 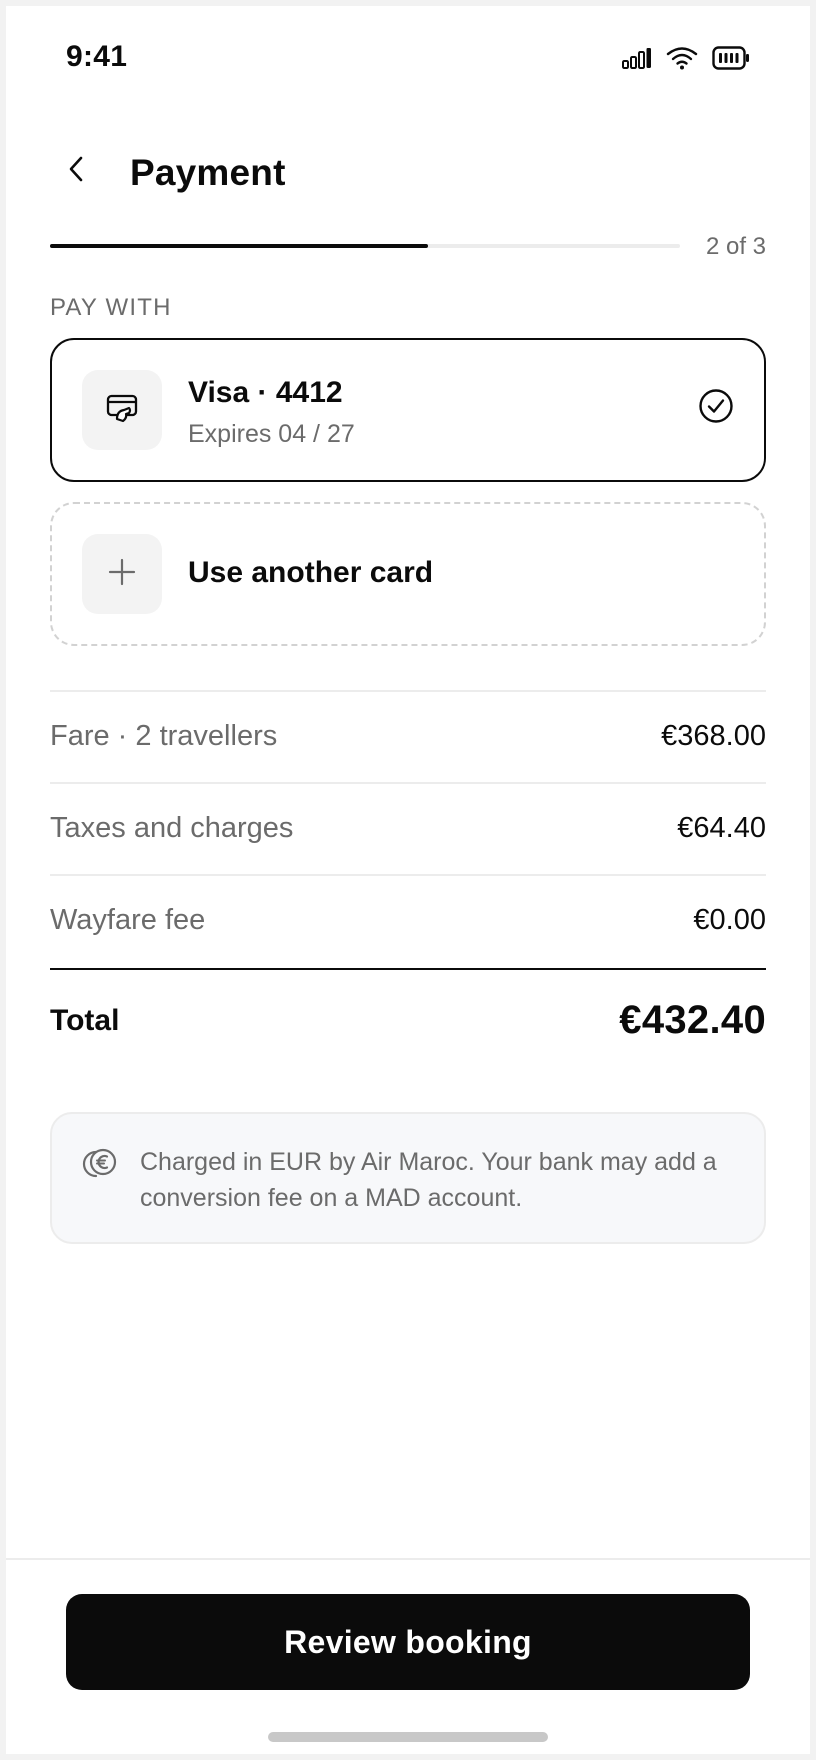 What do you see at coordinates (408, 828) in the screenshot?
I see `line-item-taxes: Taxes and charges €64.40` at bounding box center [408, 828].